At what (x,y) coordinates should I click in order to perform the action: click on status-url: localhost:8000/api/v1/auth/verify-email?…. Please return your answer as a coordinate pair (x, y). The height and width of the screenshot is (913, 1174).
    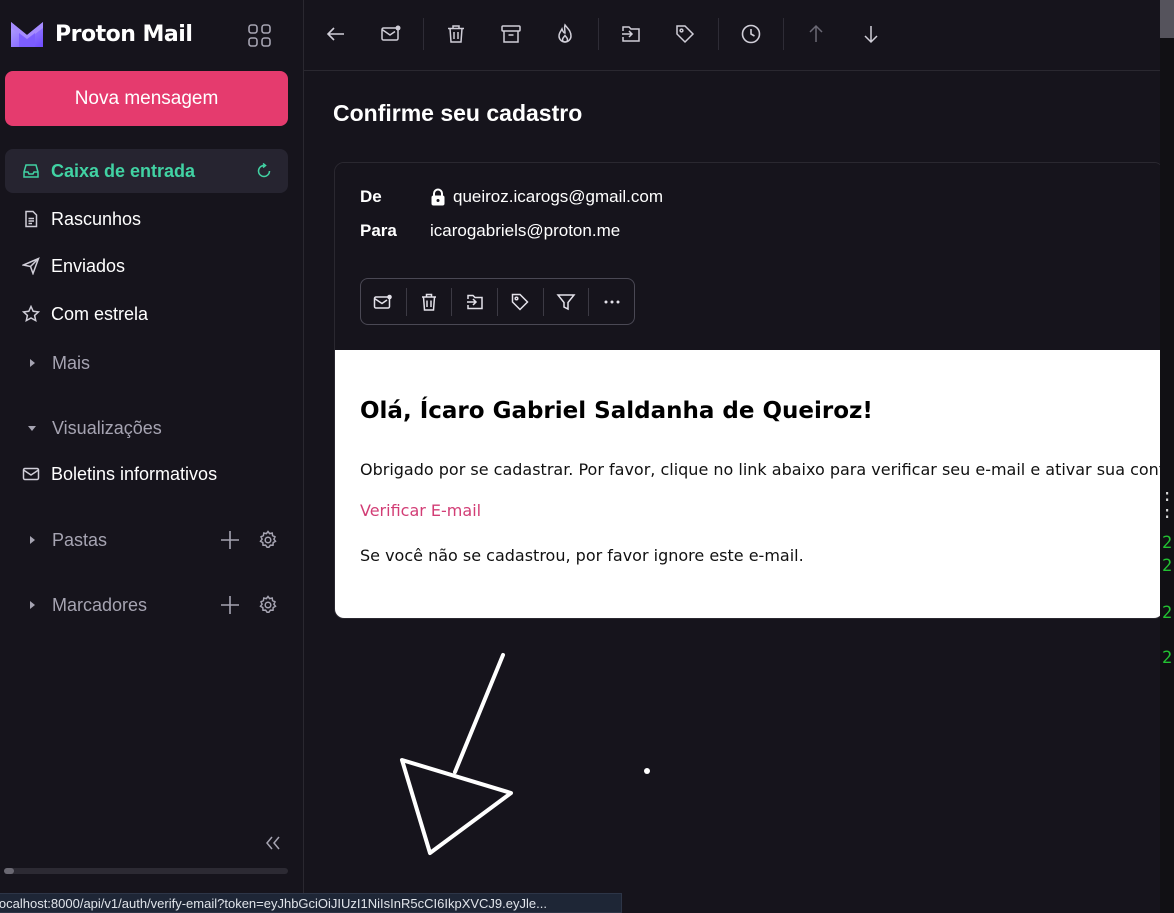
    Looking at the image, I should click on (273, 903).